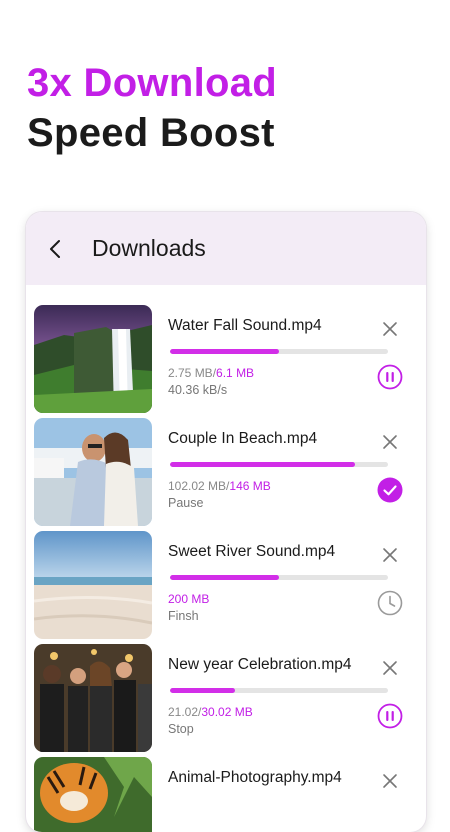 The image size is (450, 832). What do you see at coordinates (235, 373) in the screenshot?
I see `total-size: 6.1 MB` at bounding box center [235, 373].